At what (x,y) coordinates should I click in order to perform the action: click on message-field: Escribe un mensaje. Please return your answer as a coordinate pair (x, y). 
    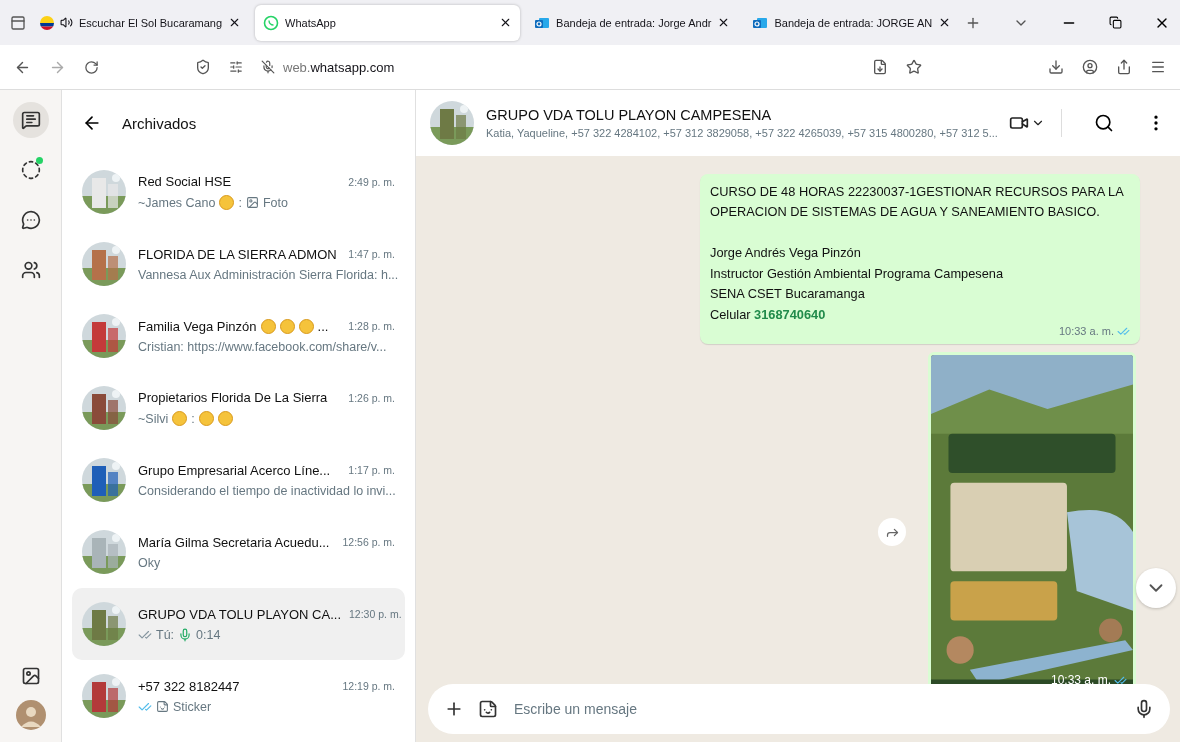
    Looking at the image, I should click on (816, 709).